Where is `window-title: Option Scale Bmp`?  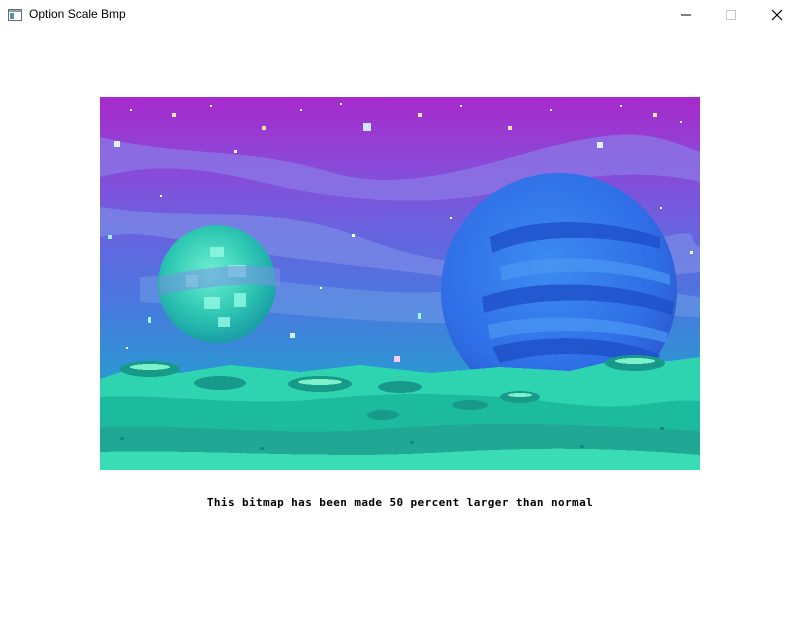
window-title: Option Scale Bmp is located at coordinates (77, 14).